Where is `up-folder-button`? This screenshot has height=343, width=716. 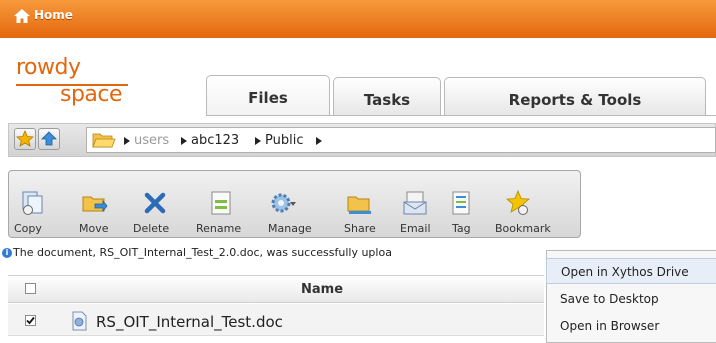
up-folder-button is located at coordinates (49, 139).